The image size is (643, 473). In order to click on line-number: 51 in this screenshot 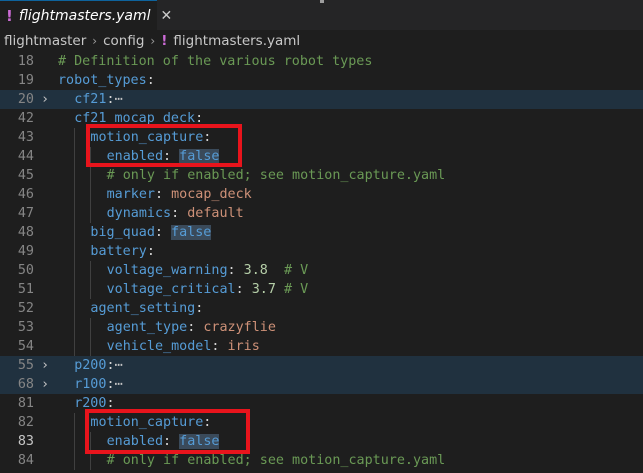, I will do `click(25, 289)`.